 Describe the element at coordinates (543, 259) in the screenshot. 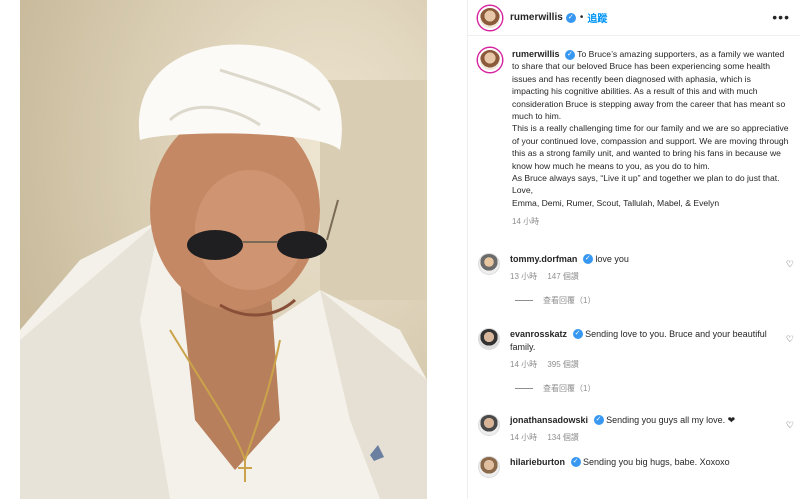

I see `comment-username: tommy.dorfman` at that location.